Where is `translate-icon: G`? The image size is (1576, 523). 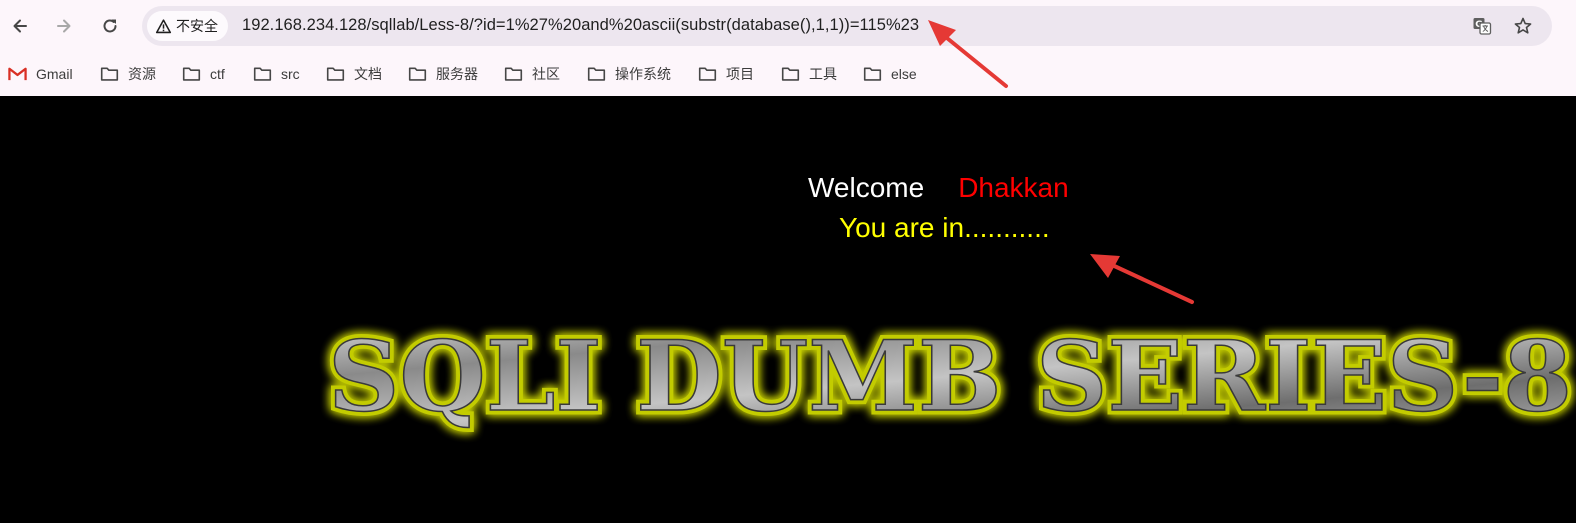
translate-icon: G is located at coordinates (1482, 26).